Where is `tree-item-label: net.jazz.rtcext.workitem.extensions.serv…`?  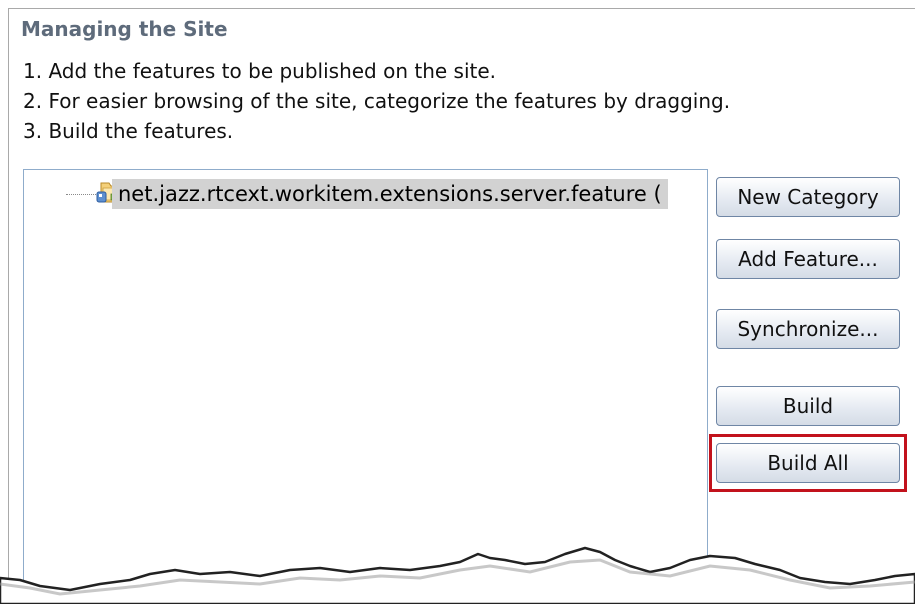
tree-item-label: net.jazz.rtcext.workitem.extensions.serv… is located at coordinates (390, 194).